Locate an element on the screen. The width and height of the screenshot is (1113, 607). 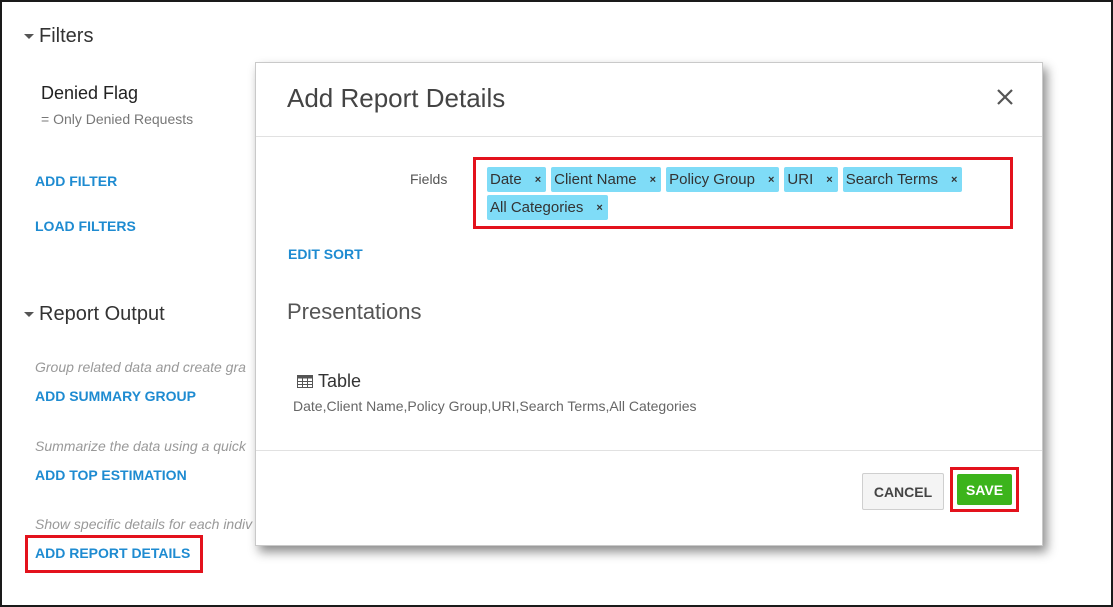
table-grid-icon is located at coordinates (305, 381).